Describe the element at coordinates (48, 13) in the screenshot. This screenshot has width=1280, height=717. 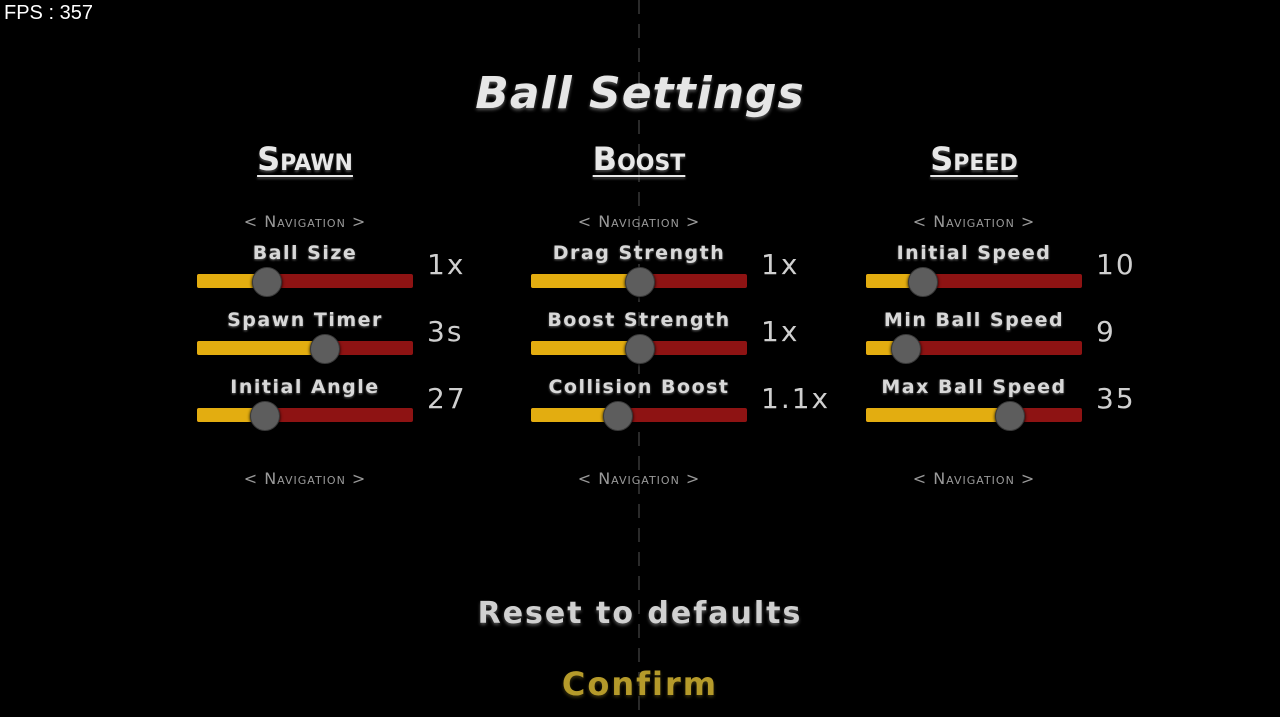
I see `fps-counter: FPS : 357` at that location.